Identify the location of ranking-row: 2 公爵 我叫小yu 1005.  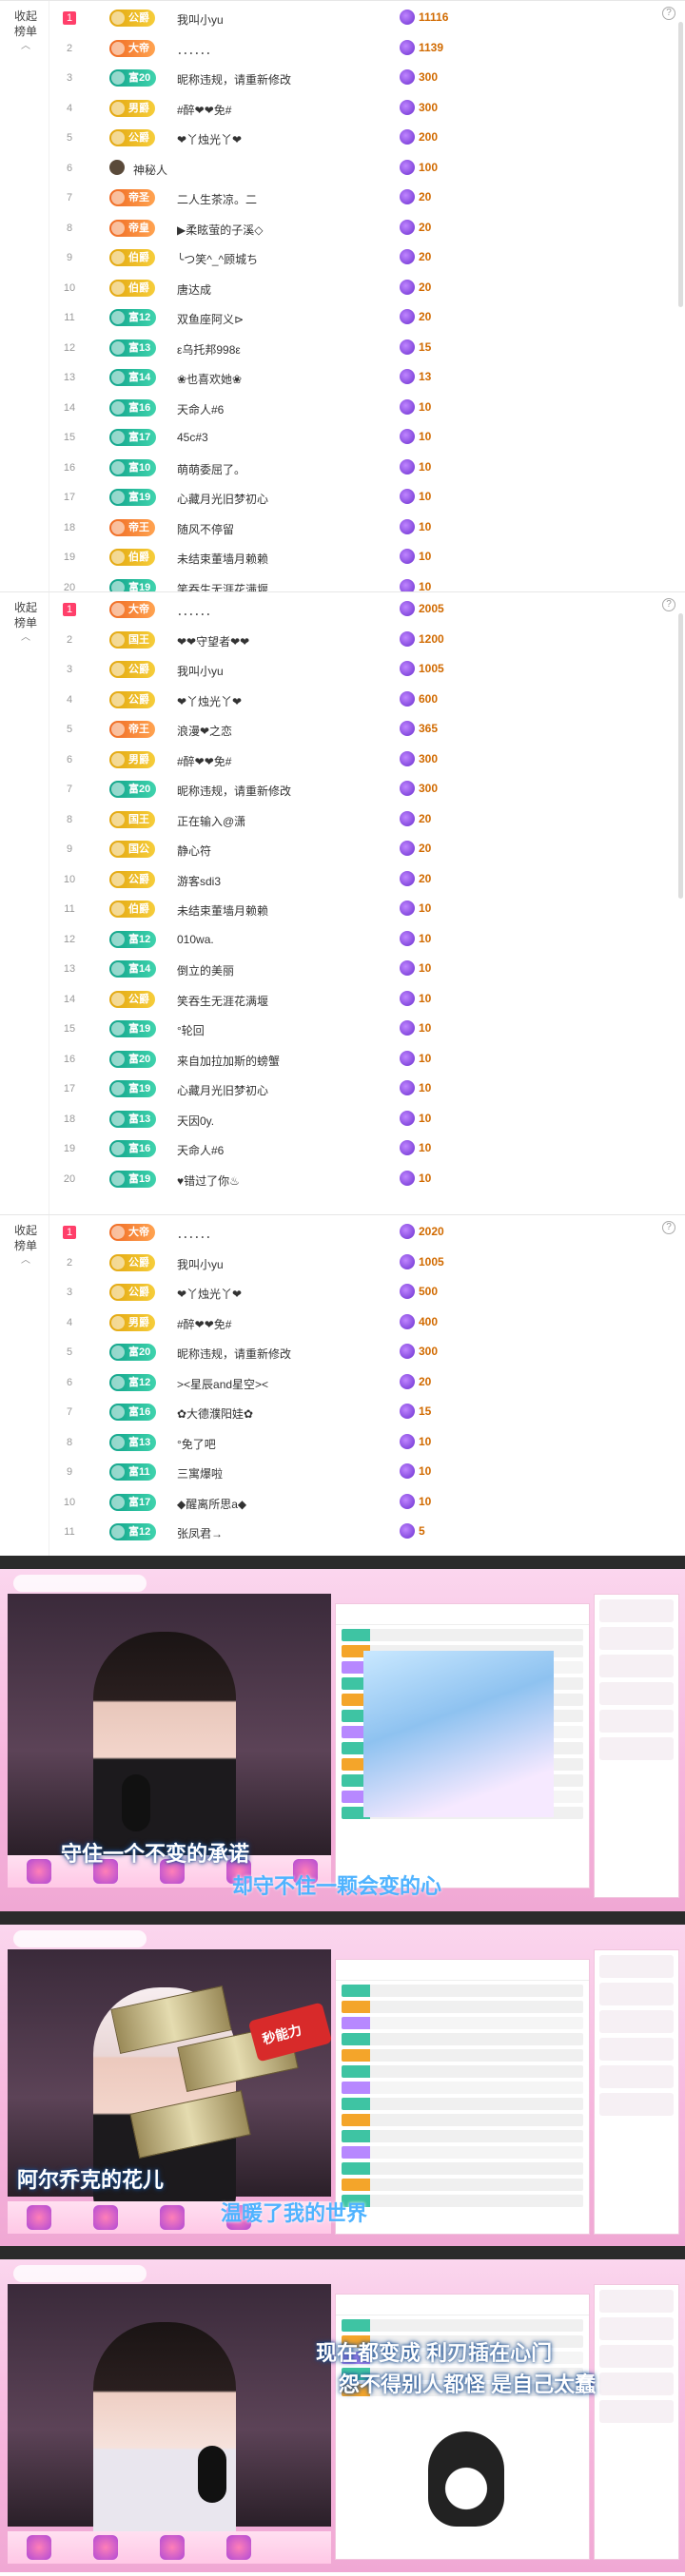
(361, 1263).